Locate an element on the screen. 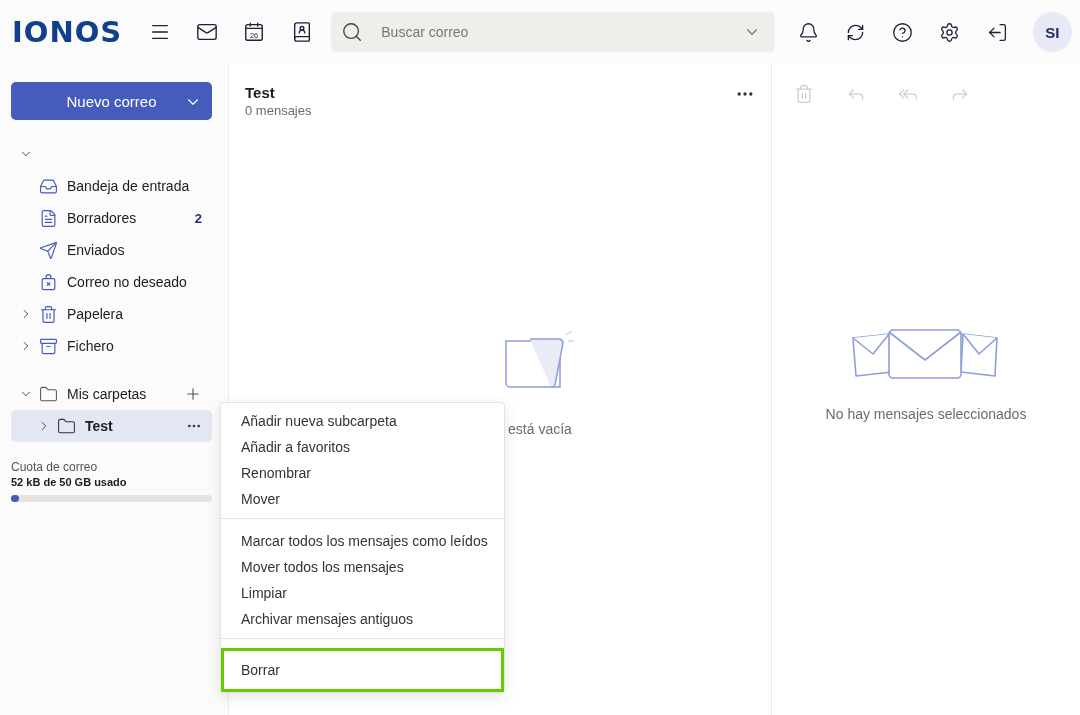 The width and height of the screenshot is (1080, 715). menu-item: Limpiar is located at coordinates (362, 593).